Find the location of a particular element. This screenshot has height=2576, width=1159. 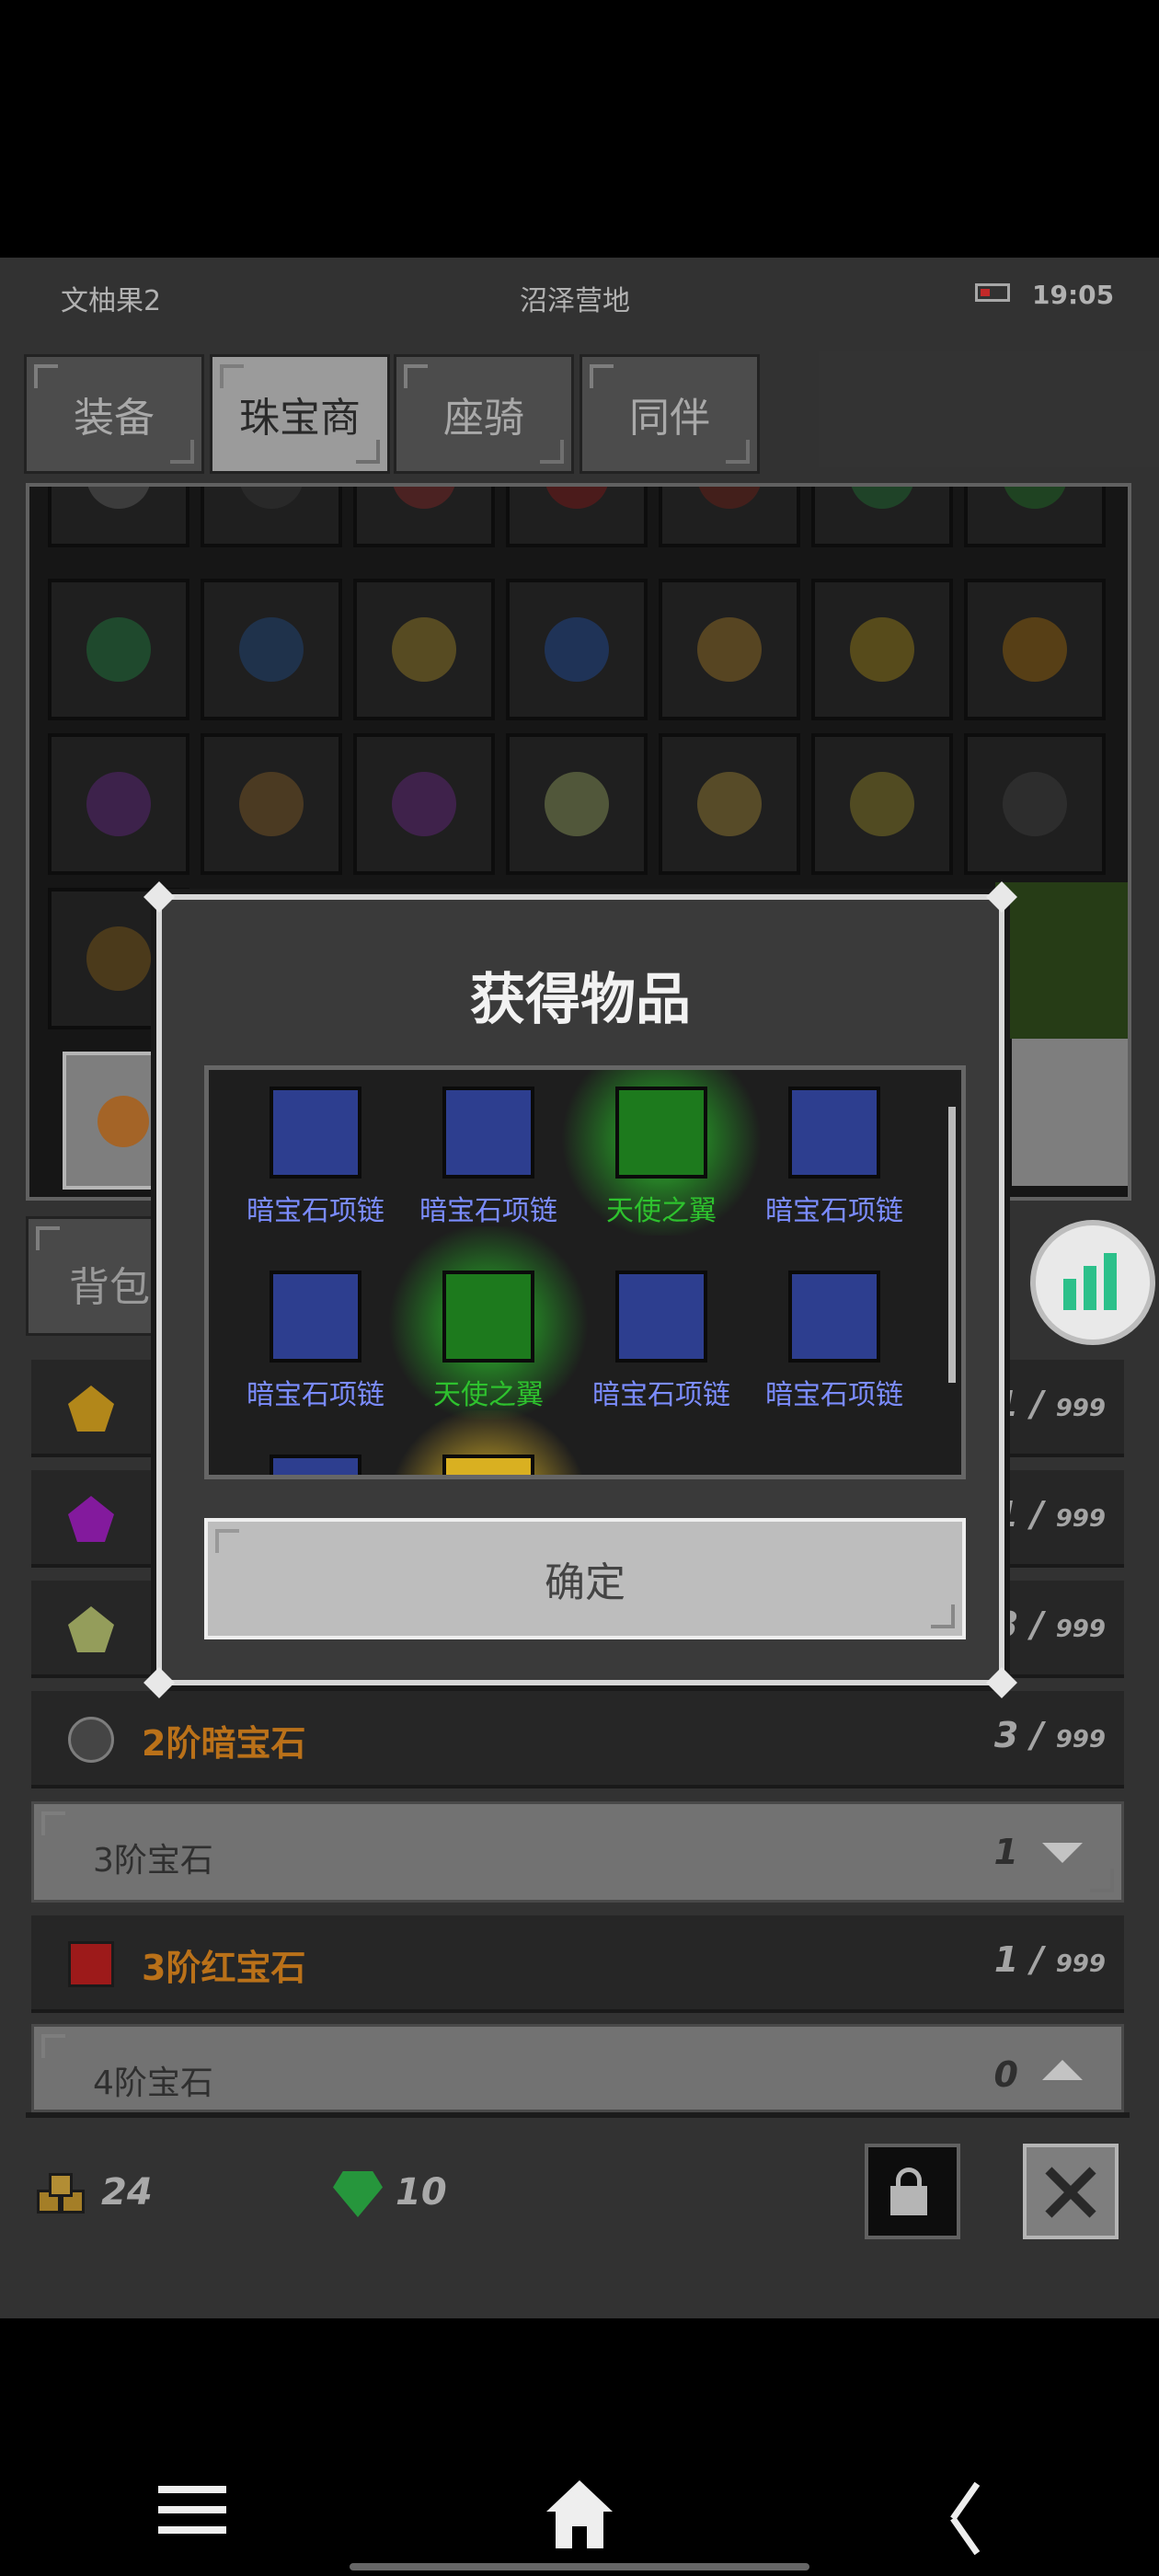

bar-chart-icon is located at coordinates (1069, 1294).